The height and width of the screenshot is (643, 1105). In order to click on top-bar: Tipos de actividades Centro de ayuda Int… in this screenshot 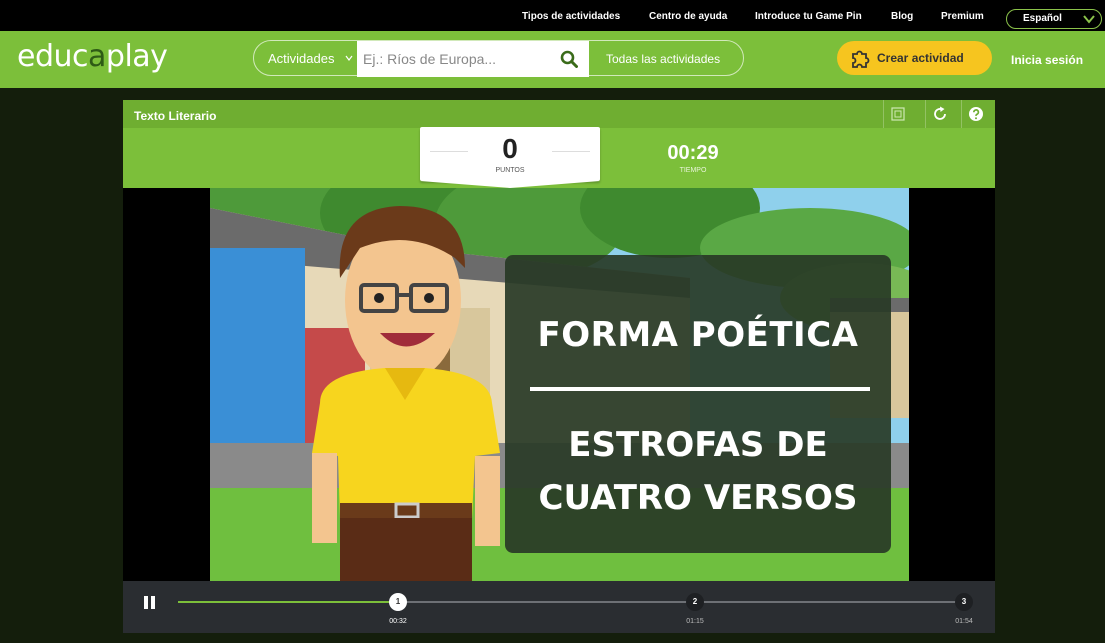, I will do `click(552, 15)`.